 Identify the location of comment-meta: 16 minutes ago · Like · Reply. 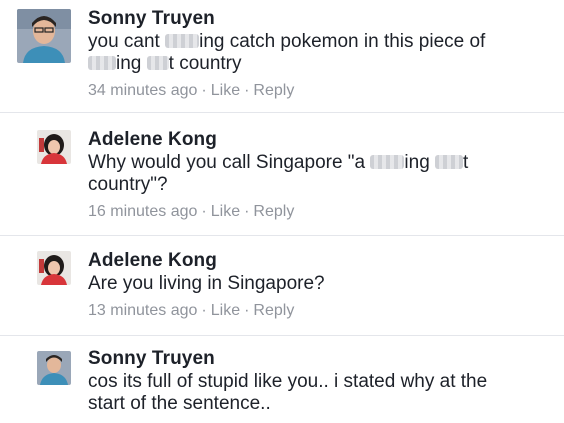
(316, 212).